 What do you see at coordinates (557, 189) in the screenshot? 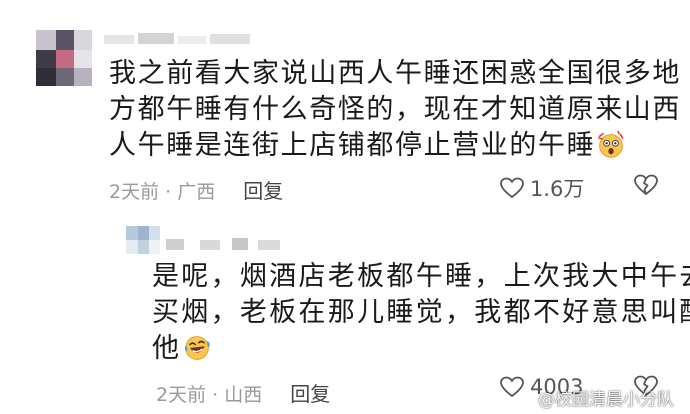
I see `like-count: 1.6万` at bounding box center [557, 189].